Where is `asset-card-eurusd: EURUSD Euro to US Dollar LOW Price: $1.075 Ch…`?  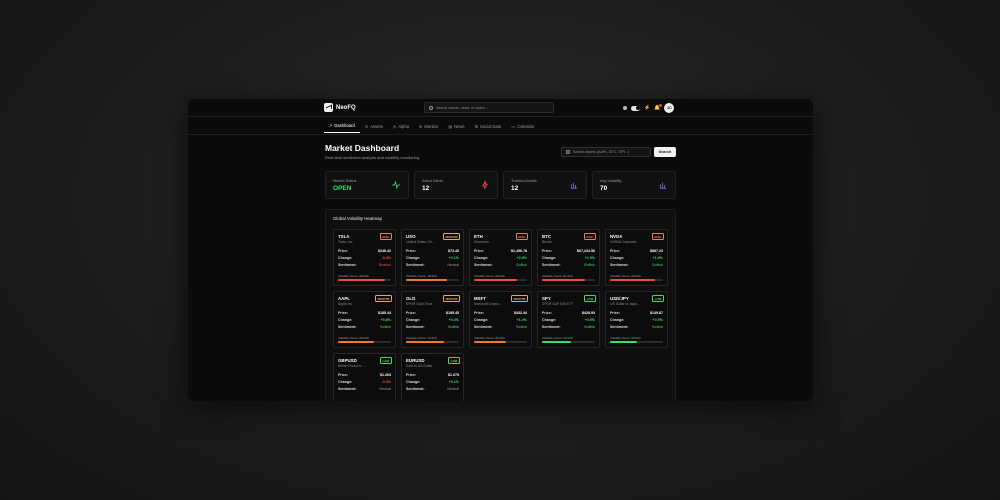
asset-card-eurusd: EURUSD Euro to US Dollar LOW Price: $1.075 Ch… is located at coordinates (432, 377).